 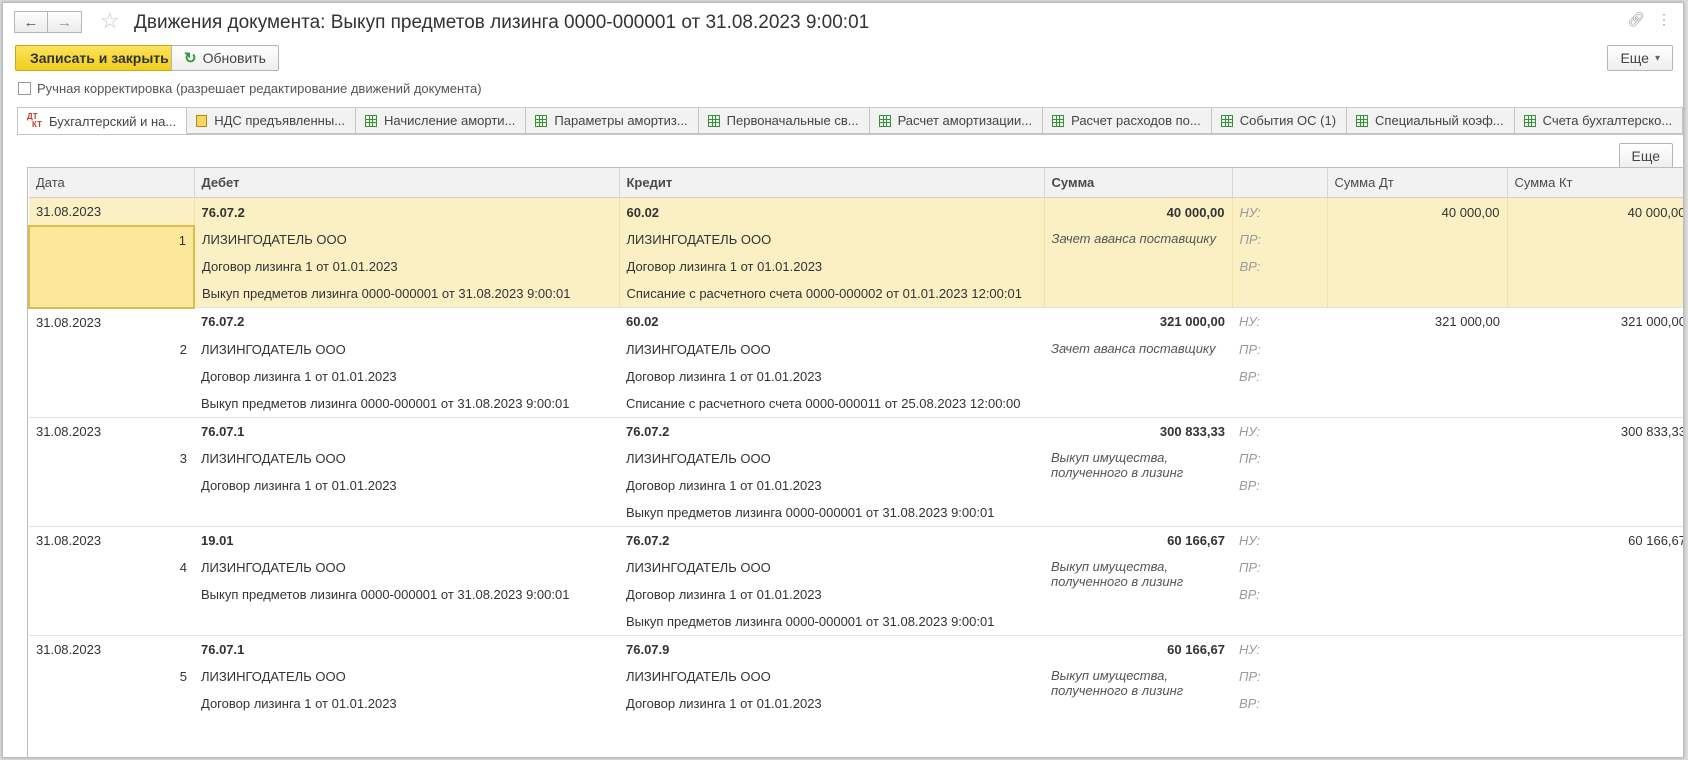 What do you see at coordinates (112, 183) in the screenshot?
I see `col-date: Дата` at bounding box center [112, 183].